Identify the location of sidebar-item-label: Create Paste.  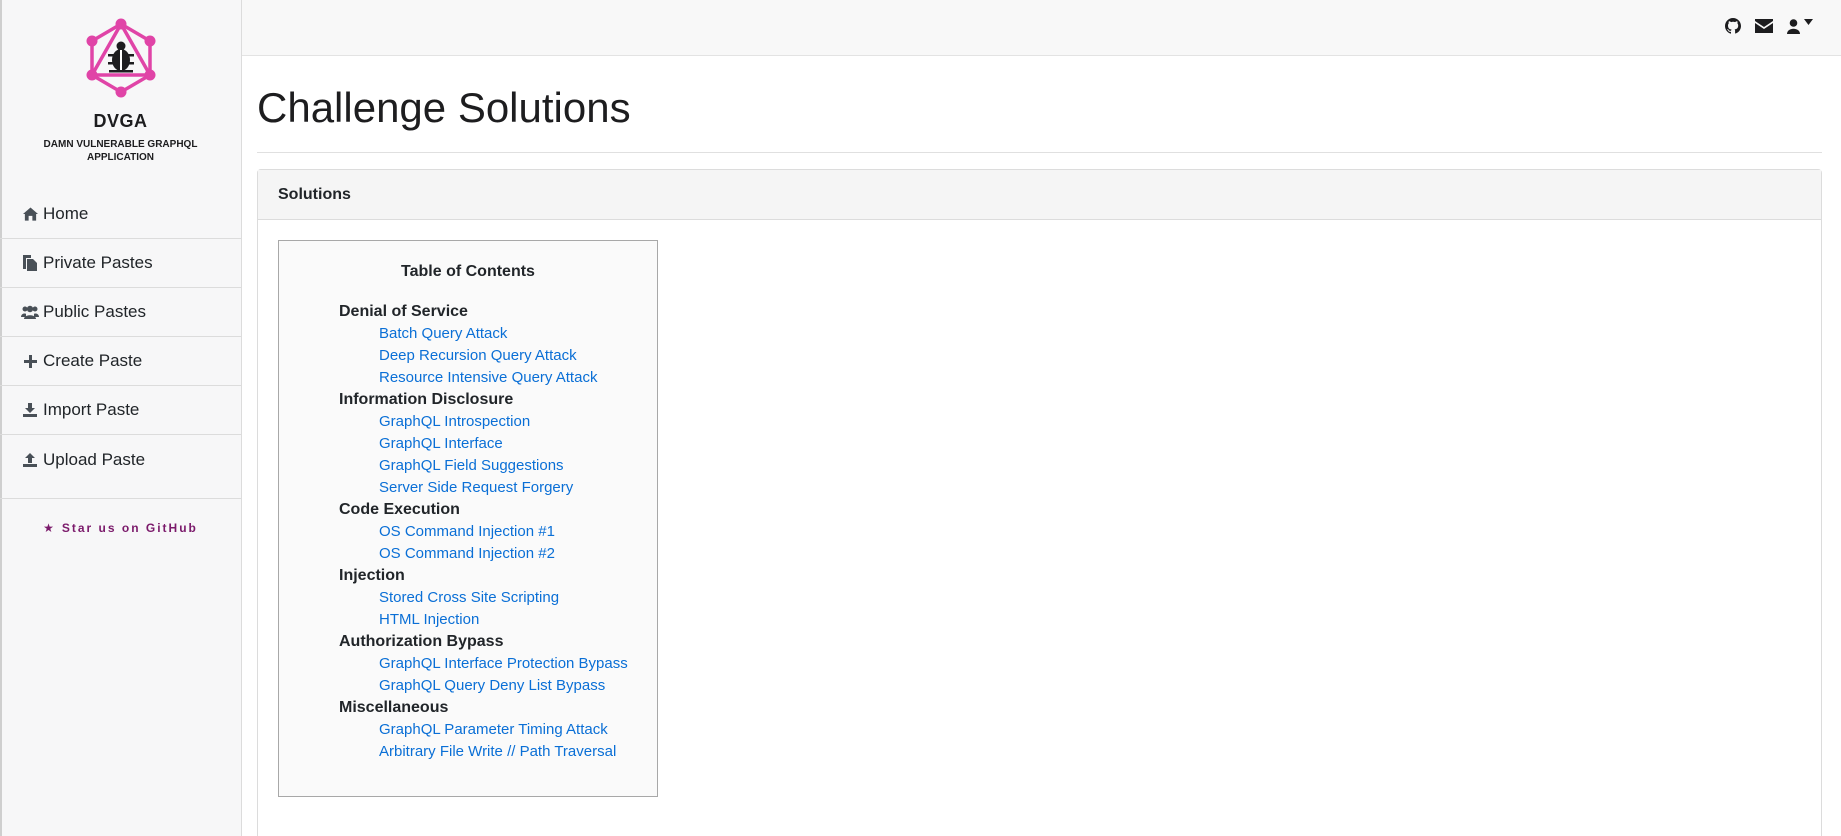
(93, 360).